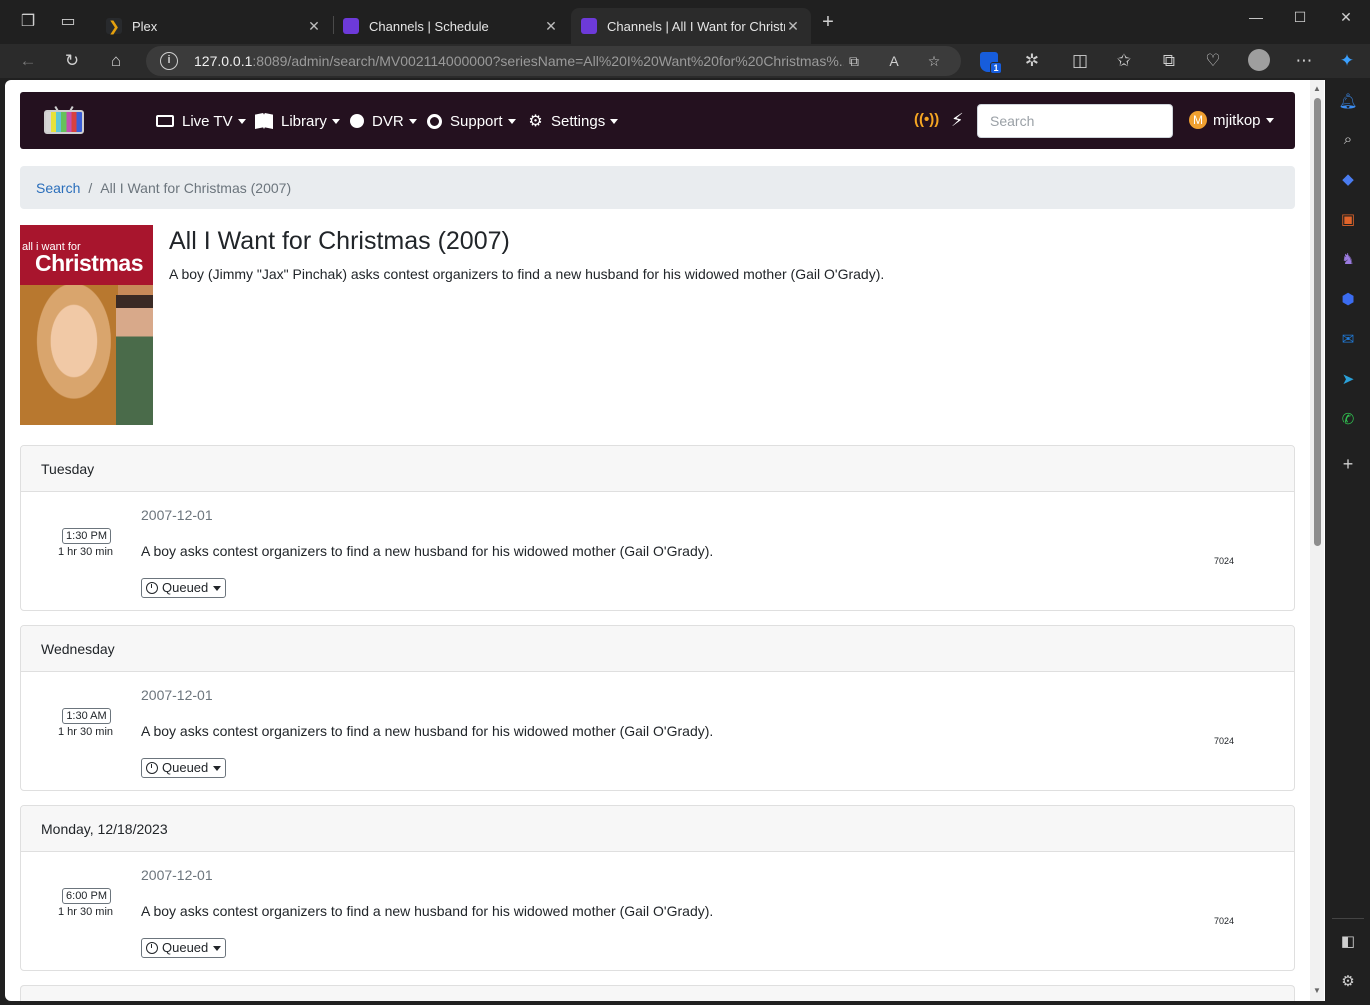 This screenshot has width=1370, height=1005. I want to click on more-menu-icon: ⋯, so click(1304, 61).